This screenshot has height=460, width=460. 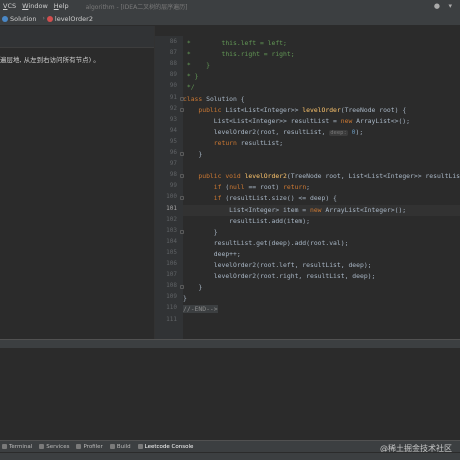 I want to click on code-token: resultList.add(item);, so click(x=246, y=220).